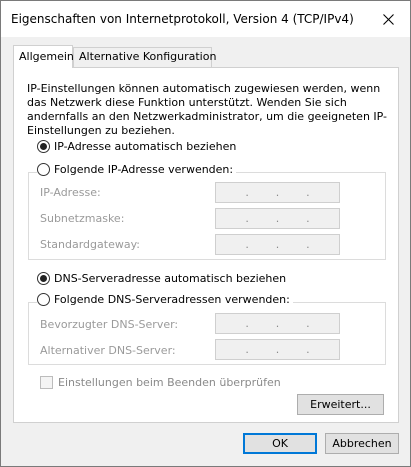 Image resolution: width=411 pixels, height=467 pixels. What do you see at coordinates (43, 169) in the screenshot?
I see `ip-manual-radio` at bounding box center [43, 169].